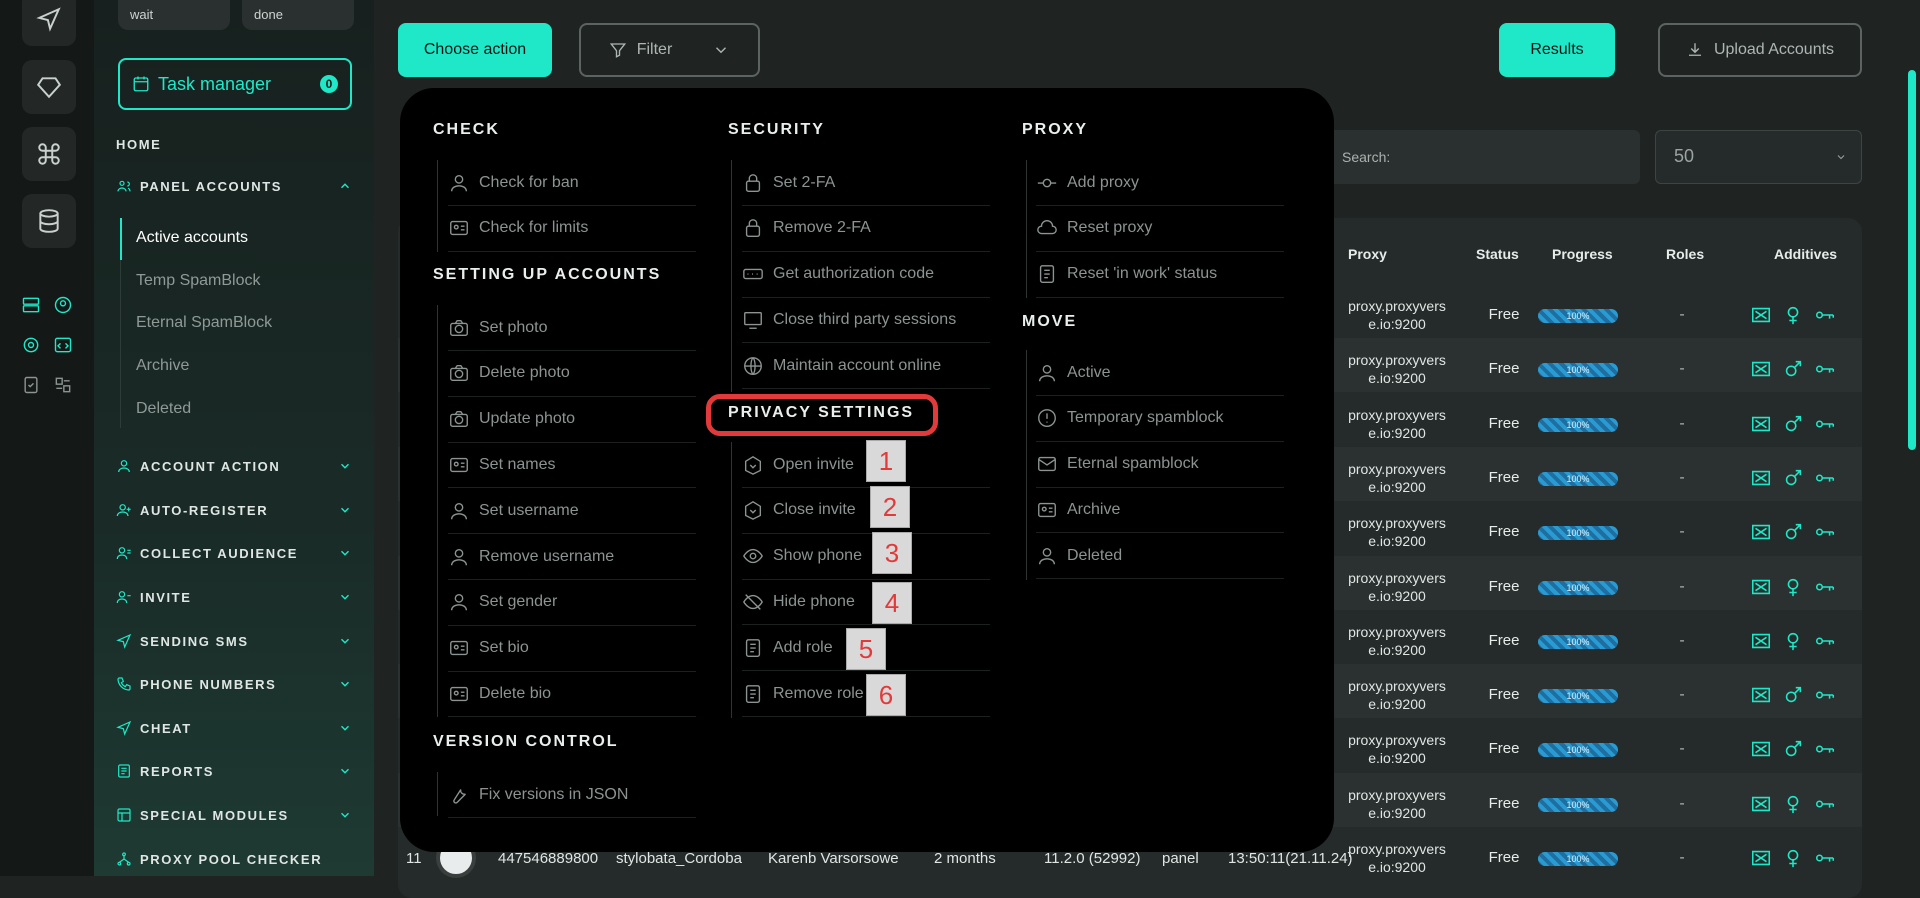  I want to click on document-check-icon, so click(31, 385).